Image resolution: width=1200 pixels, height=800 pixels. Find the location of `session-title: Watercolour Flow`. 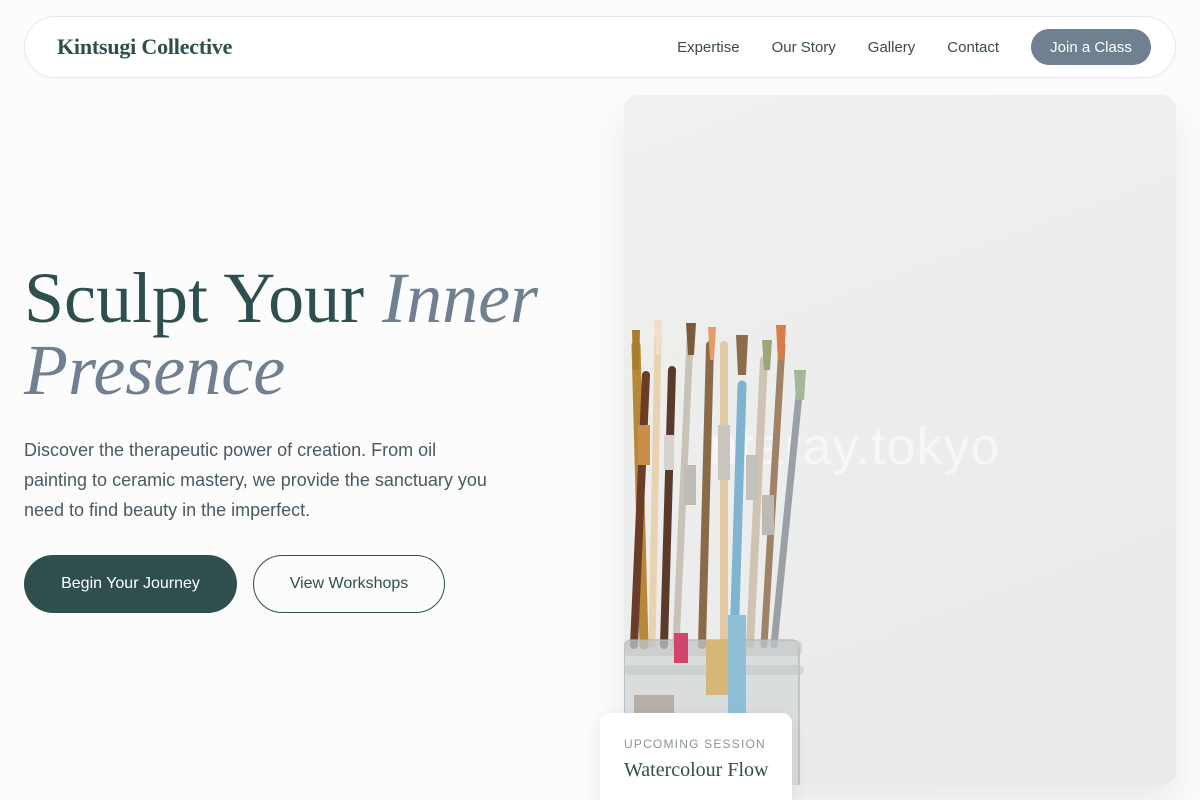

session-title: Watercolour Flow is located at coordinates (696, 770).